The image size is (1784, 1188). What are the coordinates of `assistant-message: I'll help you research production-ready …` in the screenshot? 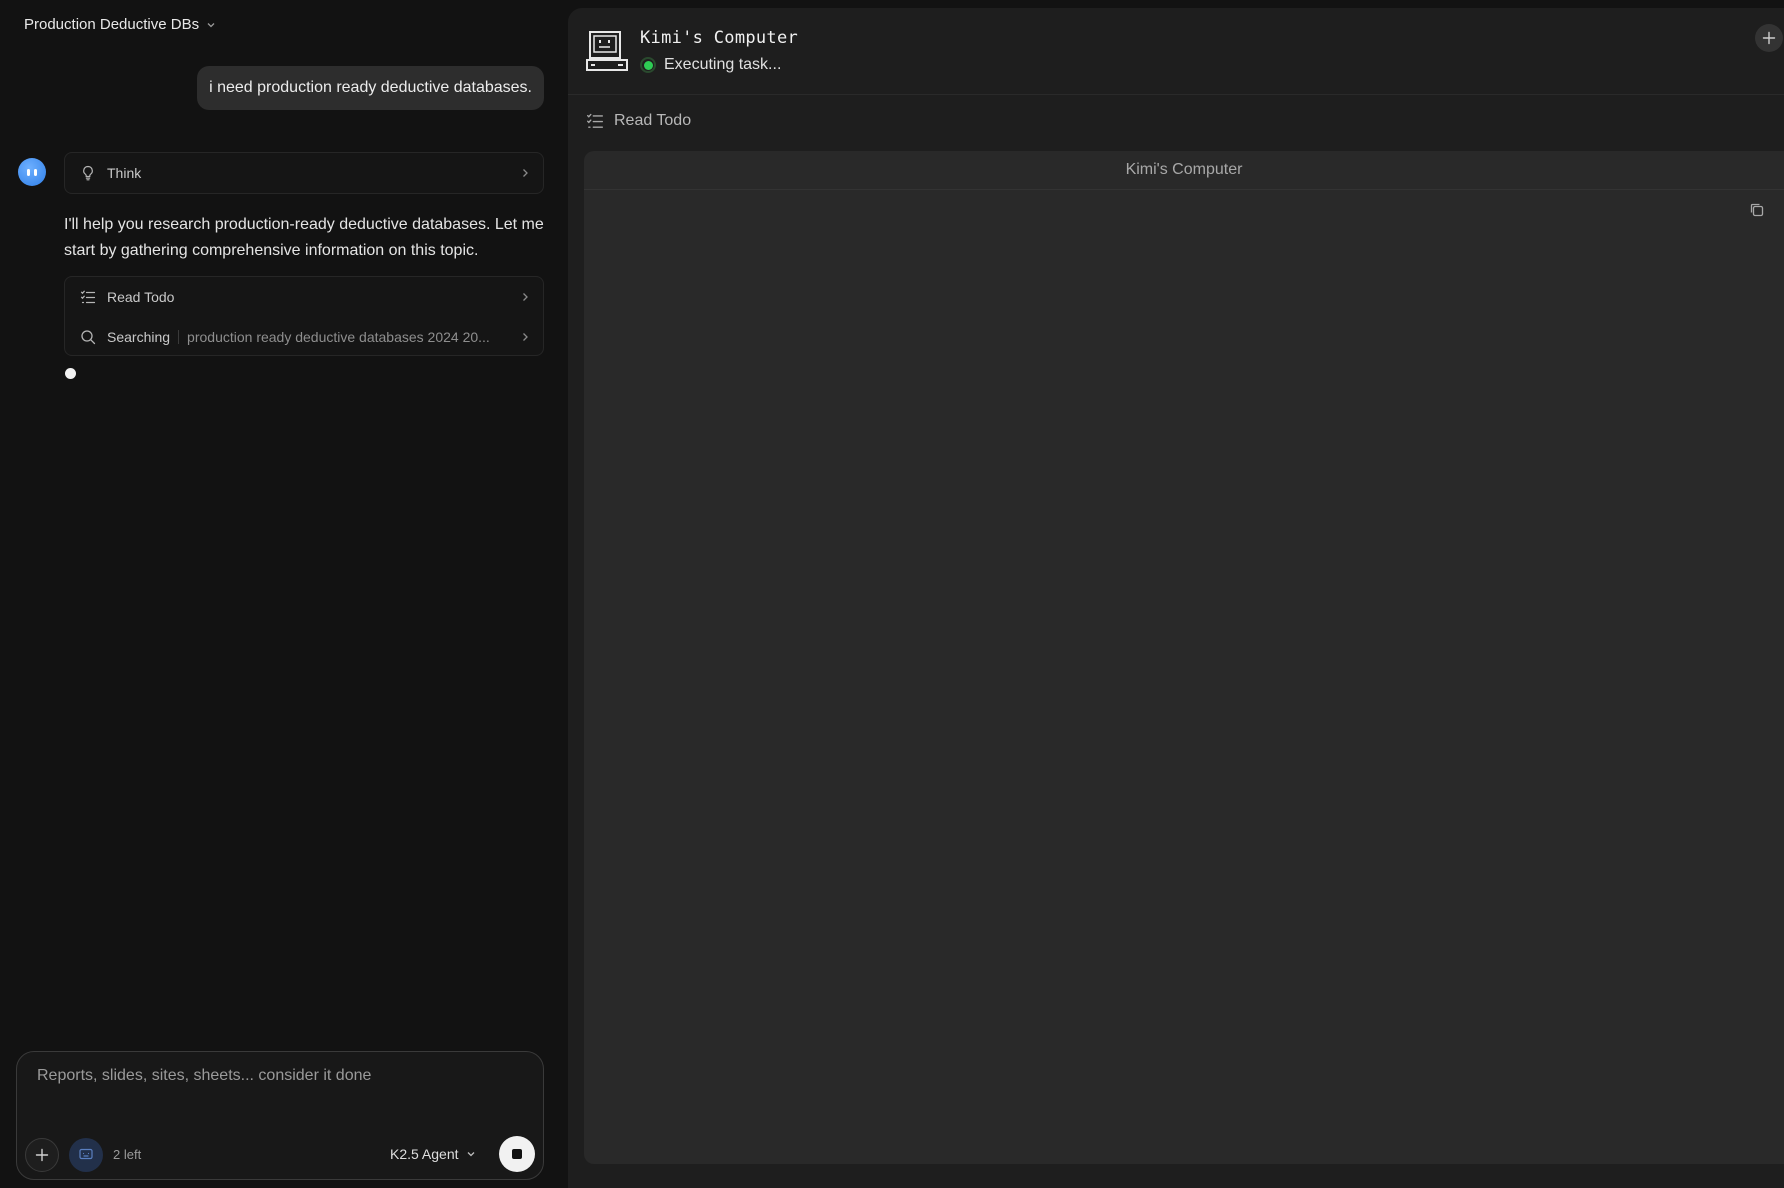 It's located at (304, 237).